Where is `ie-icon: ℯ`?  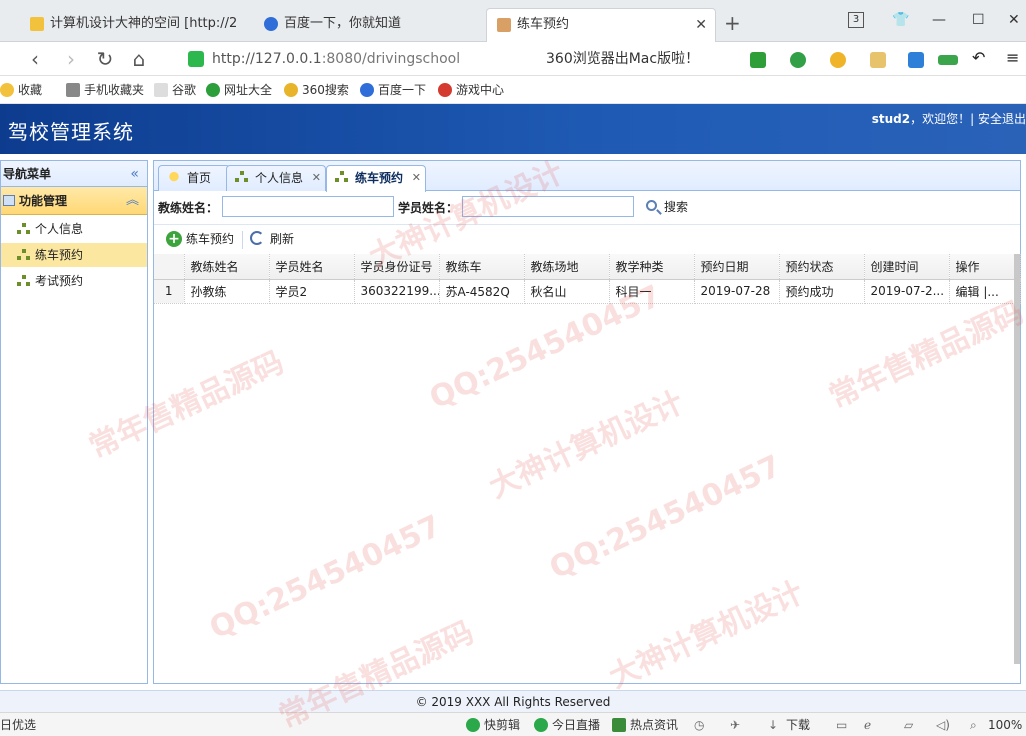
ie-icon: ℯ is located at coordinates (867, 724).